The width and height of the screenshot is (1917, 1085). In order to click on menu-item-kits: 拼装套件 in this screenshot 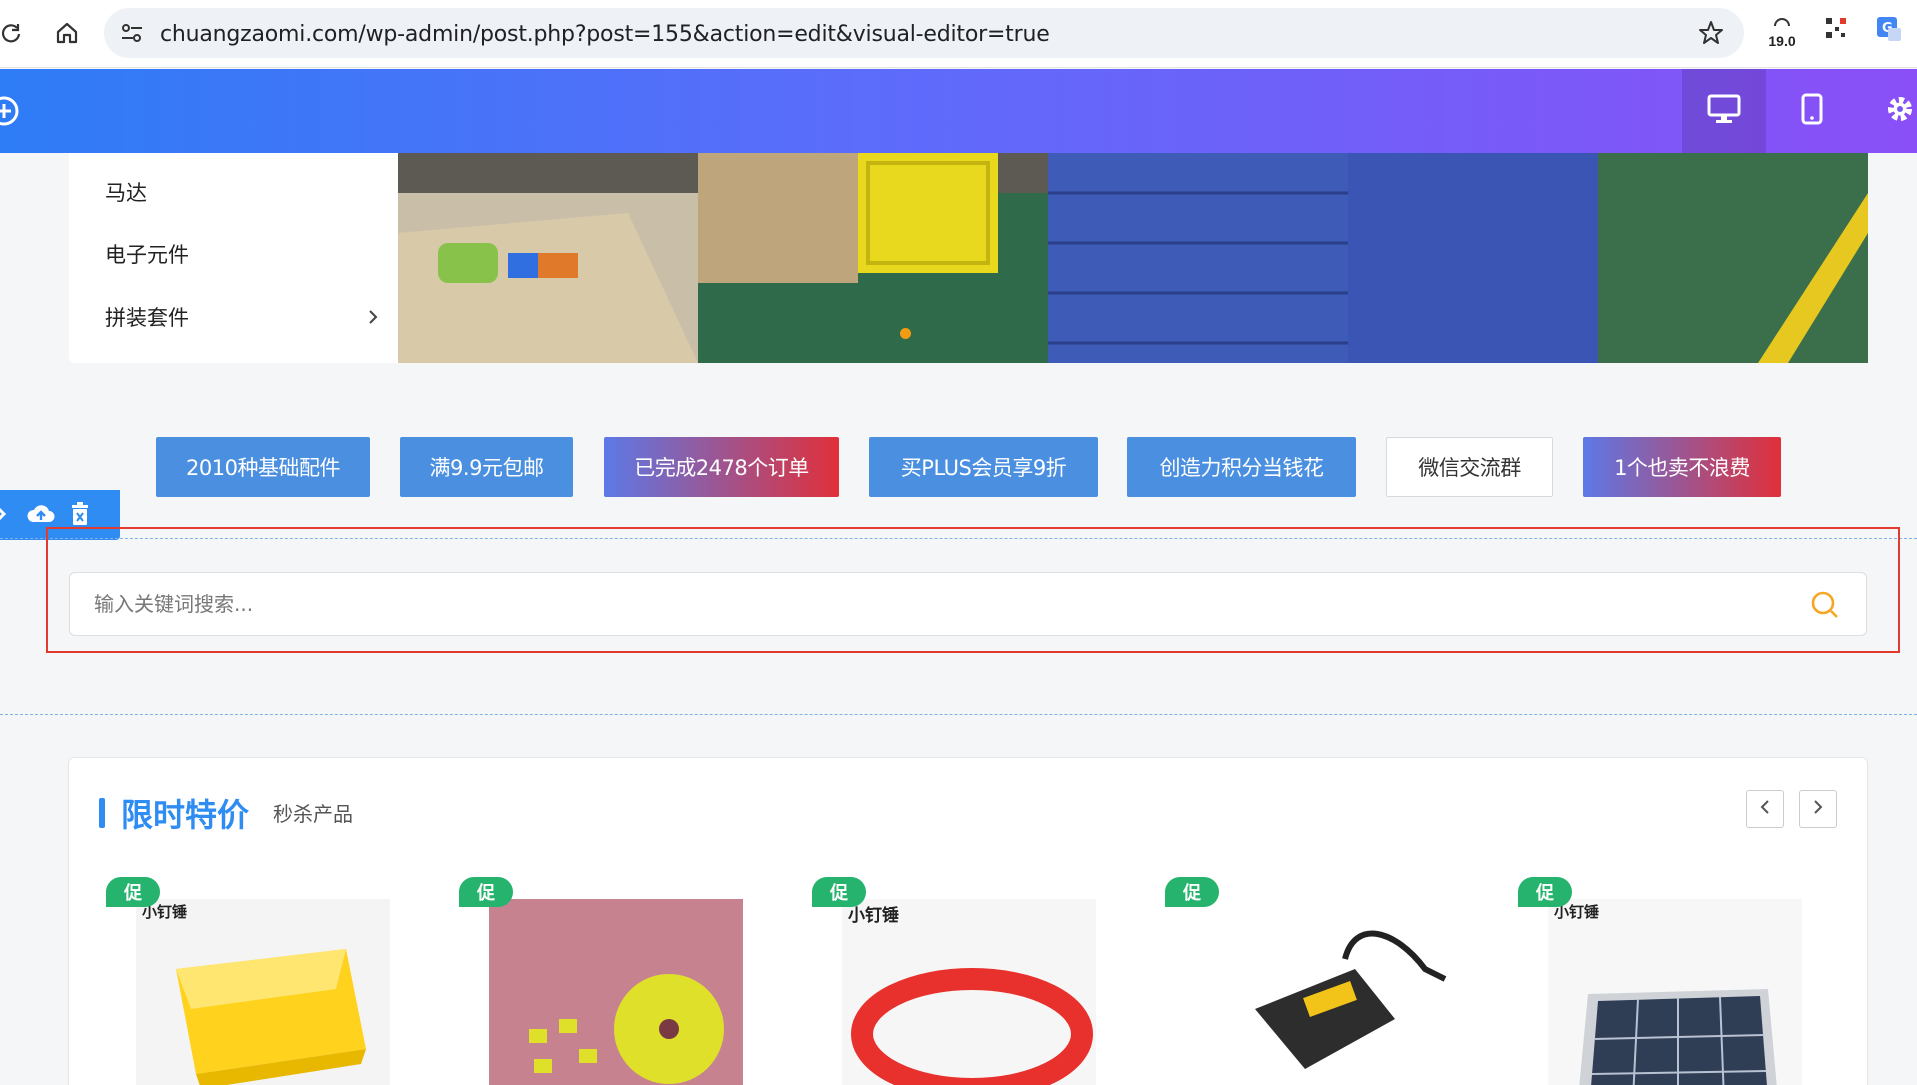, I will do `click(147, 317)`.